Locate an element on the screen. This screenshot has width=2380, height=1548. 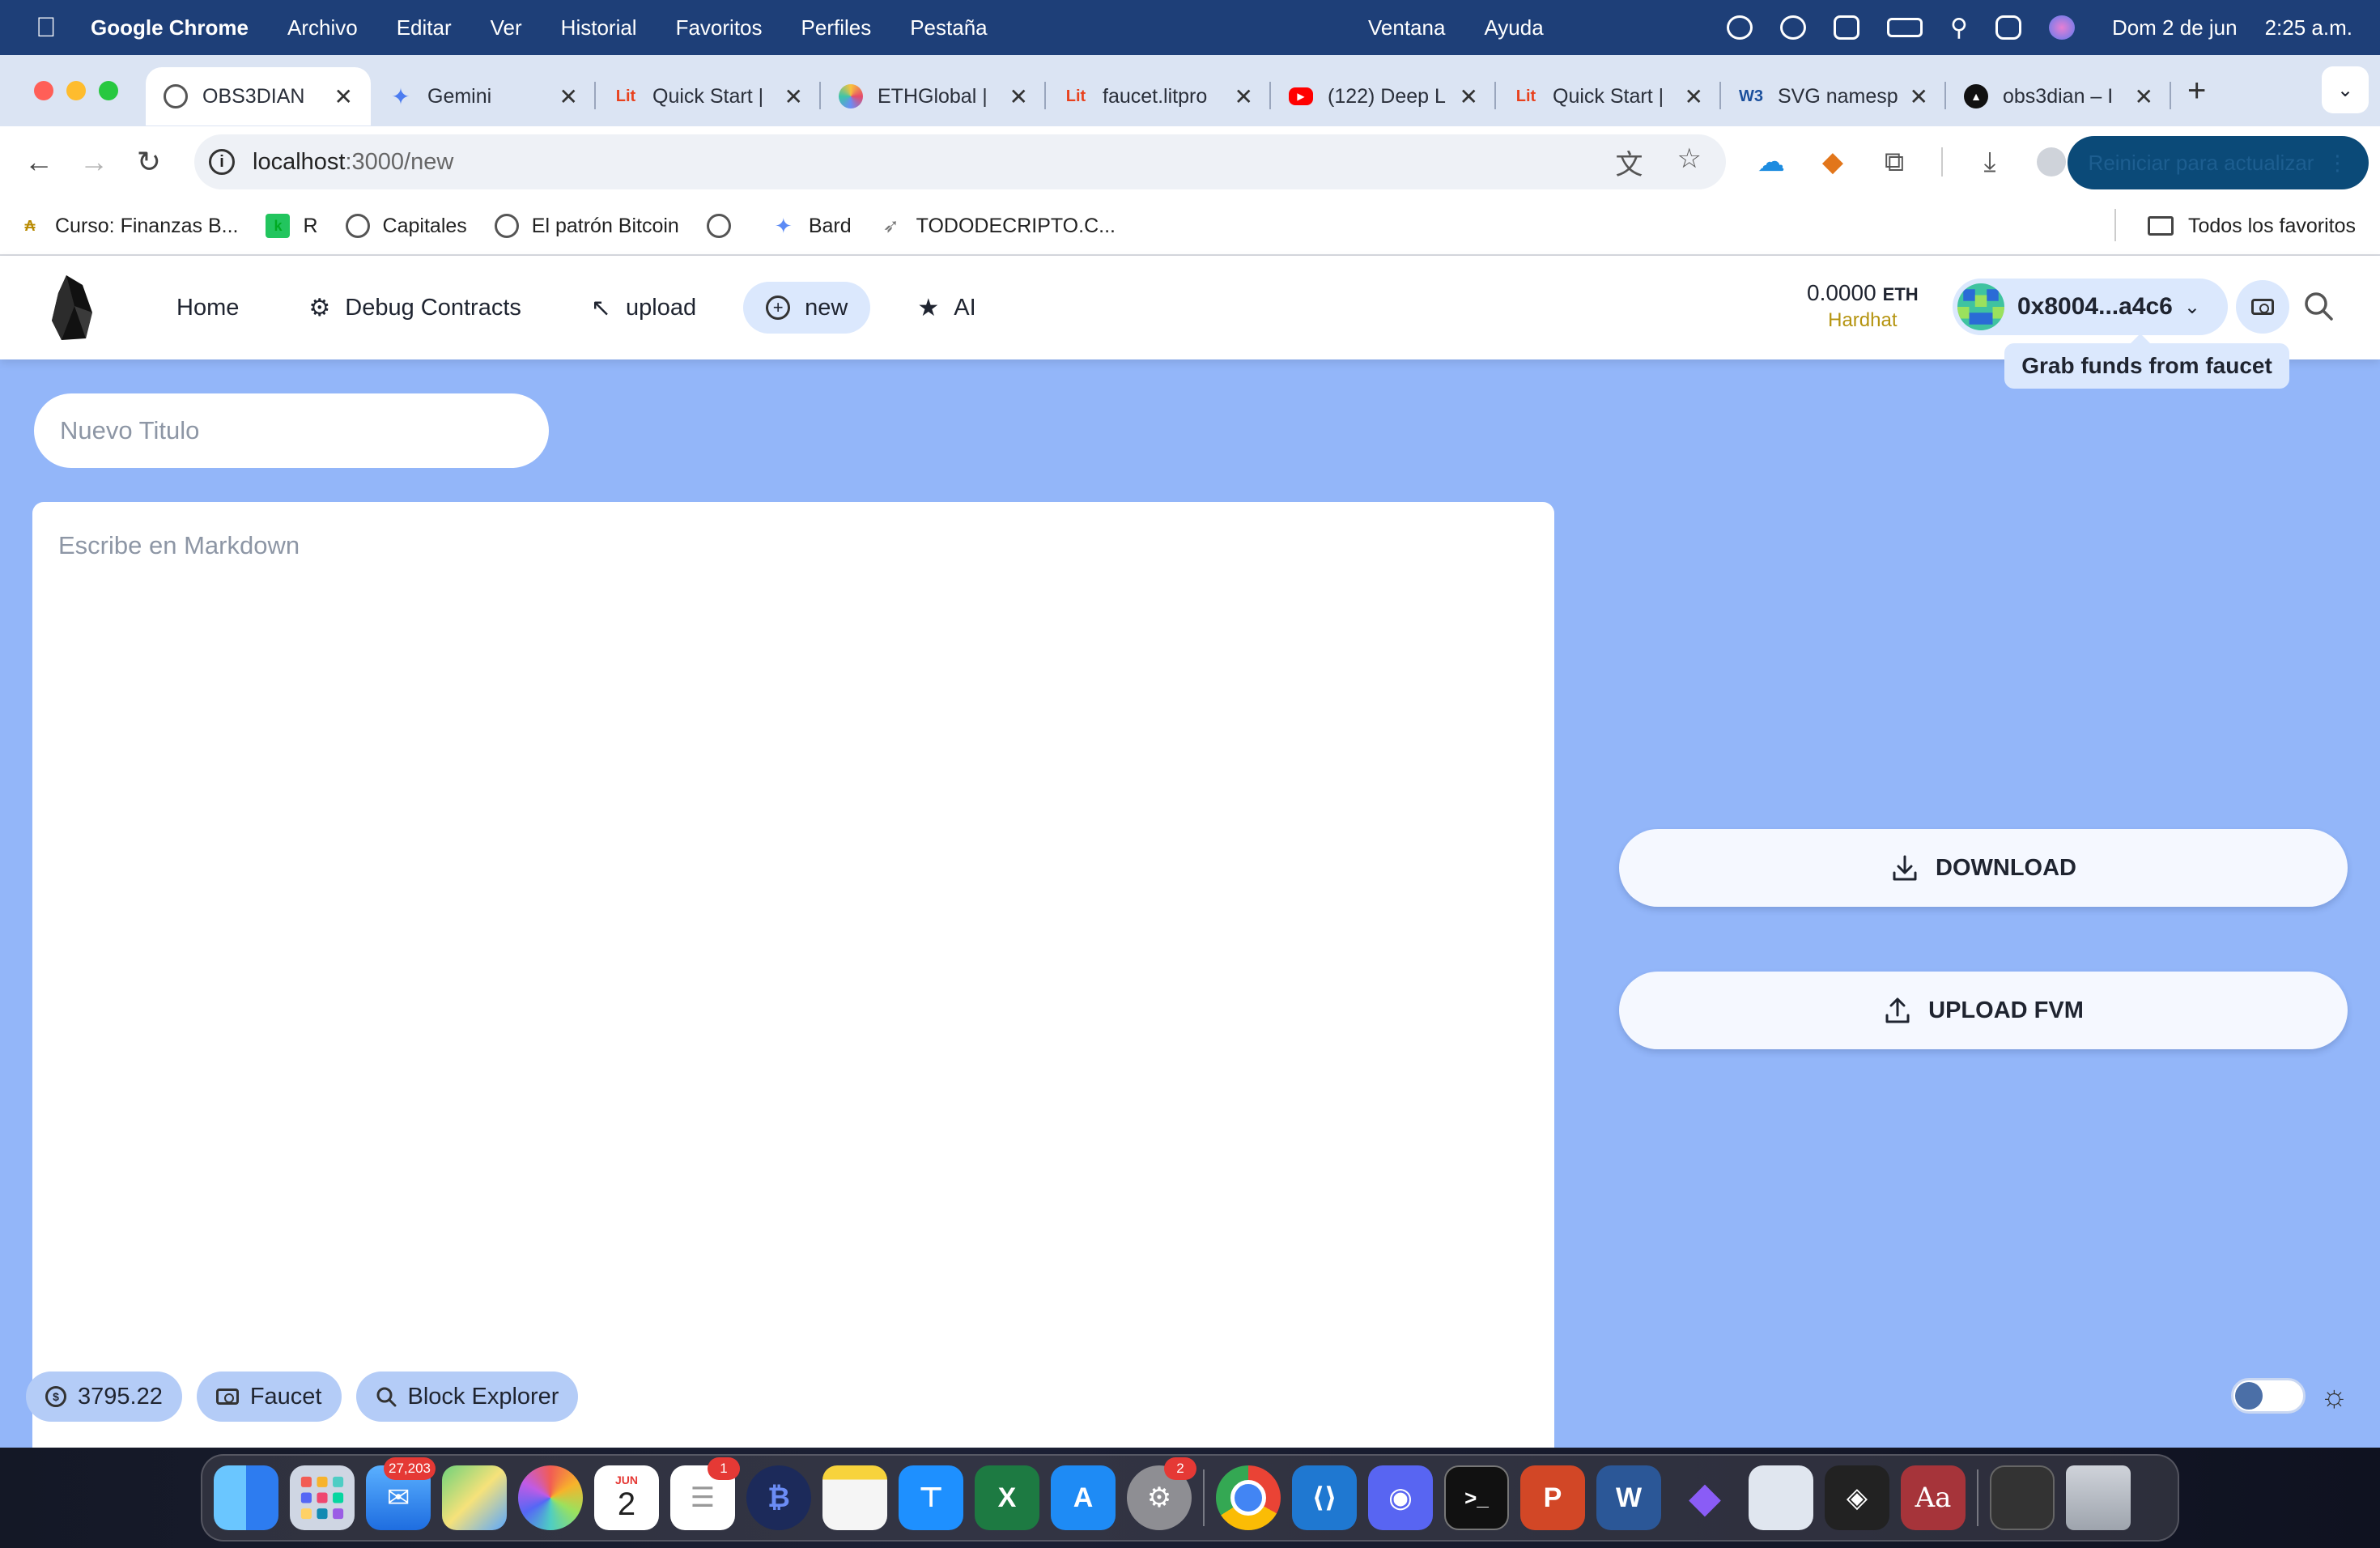
bookmark-globe is located at coordinates (725, 226).